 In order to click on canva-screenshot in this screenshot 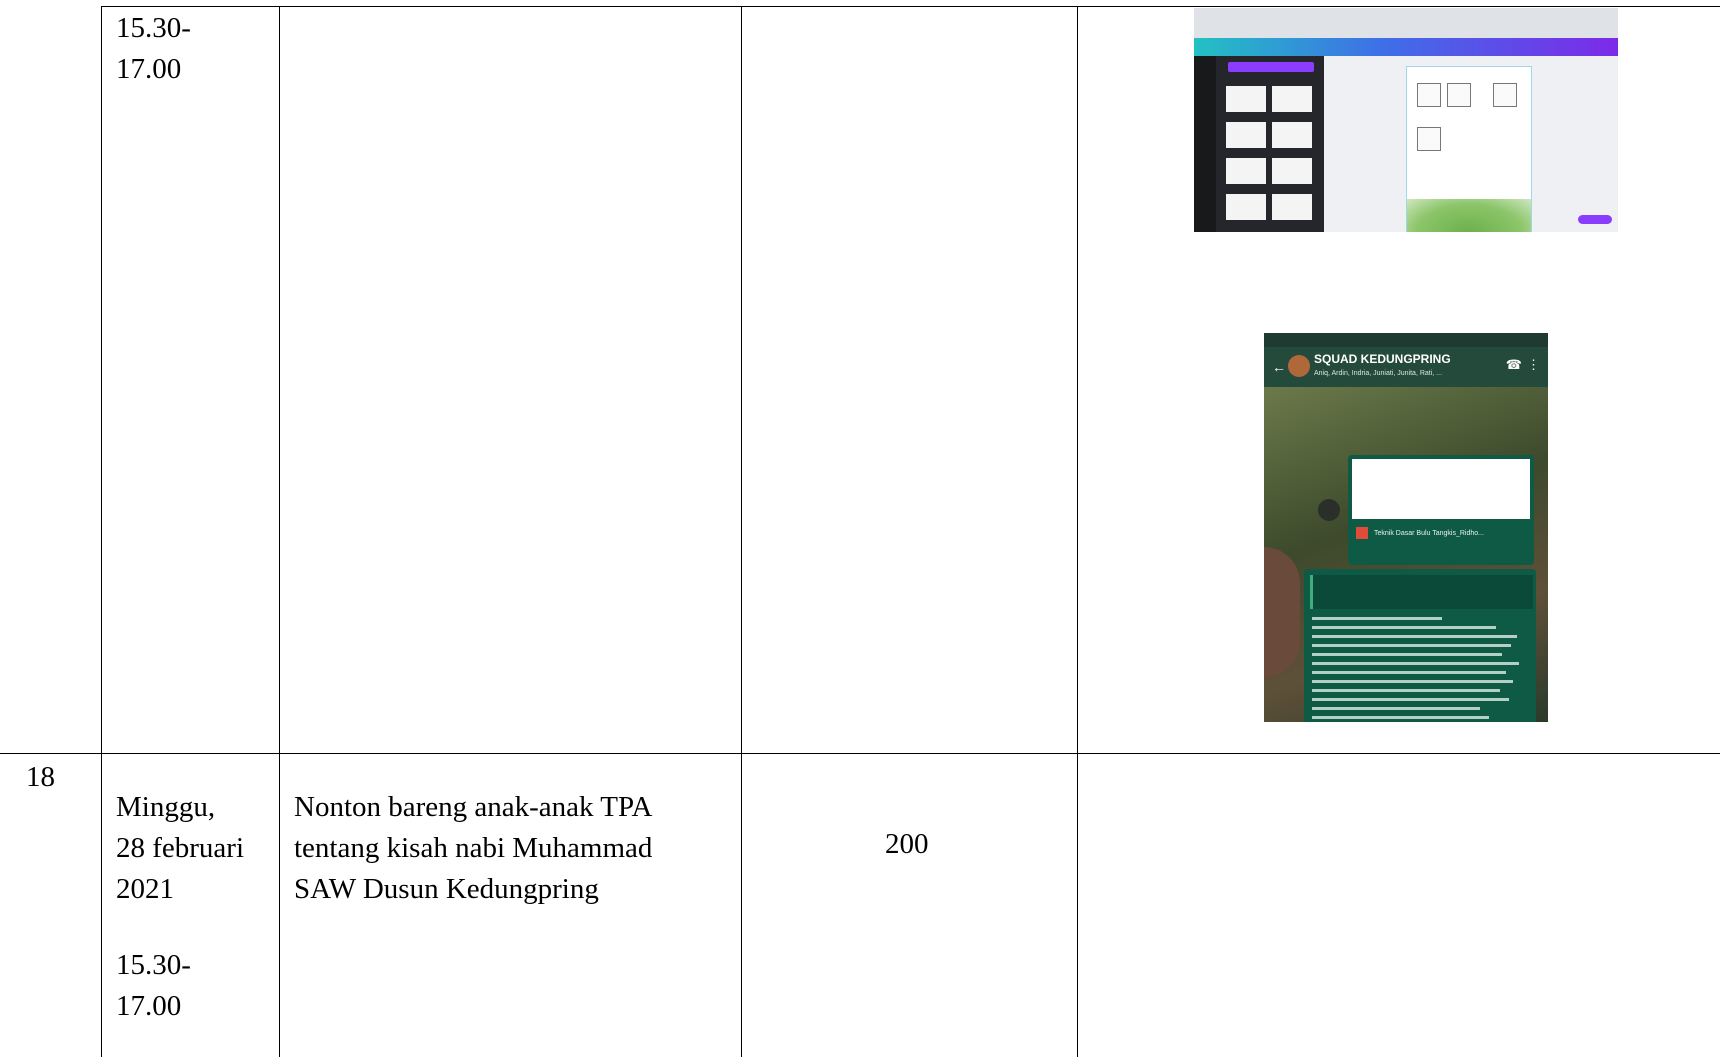, I will do `click(1406, 120)`.